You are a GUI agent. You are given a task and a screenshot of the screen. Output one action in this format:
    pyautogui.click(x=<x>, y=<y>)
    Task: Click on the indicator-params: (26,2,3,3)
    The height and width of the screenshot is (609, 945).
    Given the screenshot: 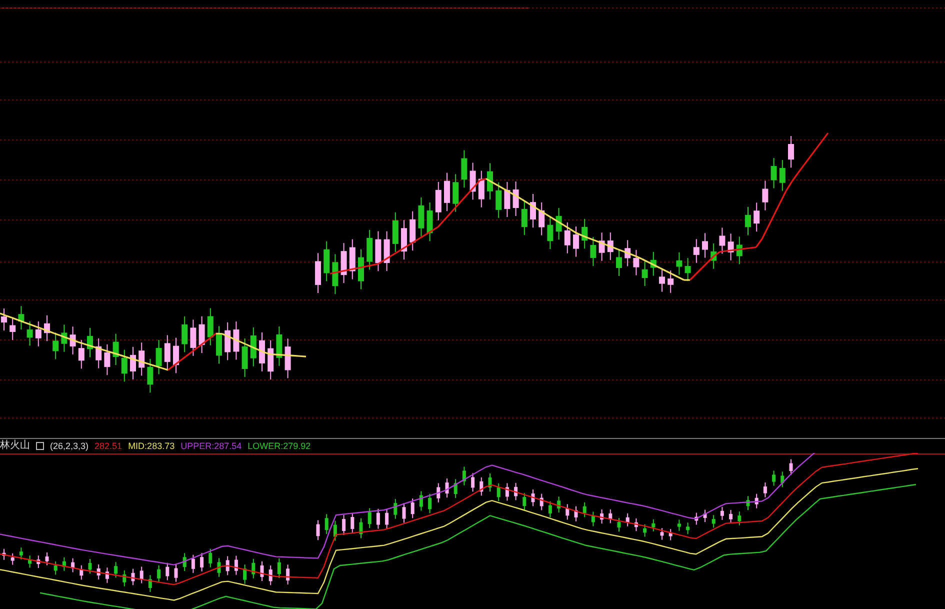 What is the action you would take?
    pyautogui.click(x=69, y=446)
    